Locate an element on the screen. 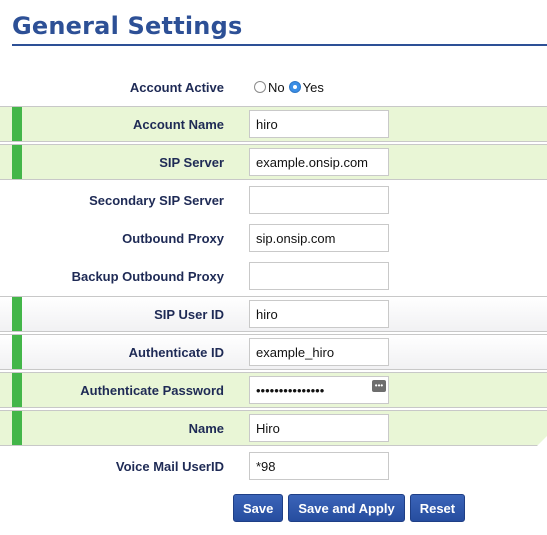 This screenshot has width=547, height=535. outbound-proxy-label: Outbound Proxy is located at coordinates (173, 238).